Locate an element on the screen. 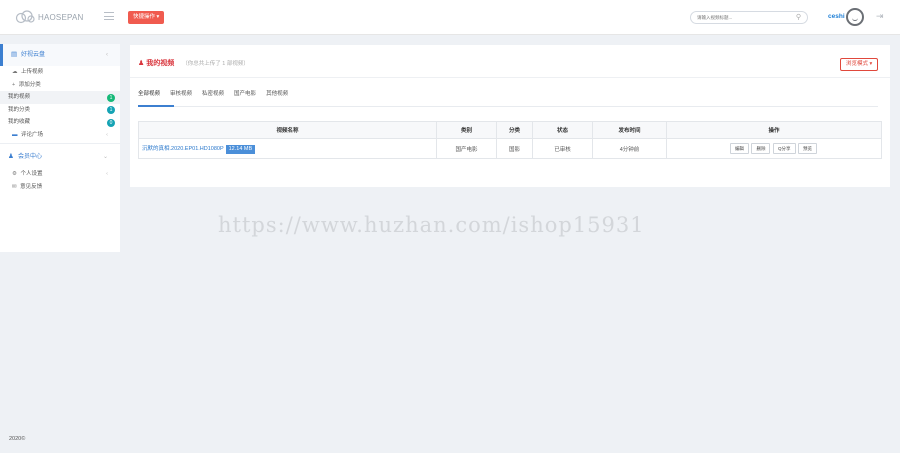 Image resolution: width=900 pixels, height=453 pixels. sidebar-item-label: 上传视频 is located at coordinates (32, 72).